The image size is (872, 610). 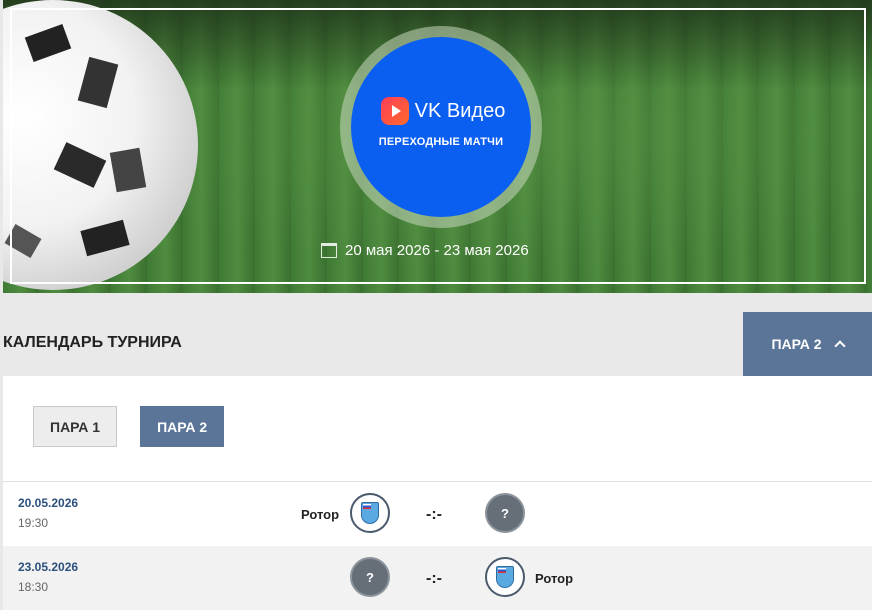 What do you see at coordinates (33, 523) in the screenshot?
I see `match-time: 19:30` at bounding box center [33, 523].